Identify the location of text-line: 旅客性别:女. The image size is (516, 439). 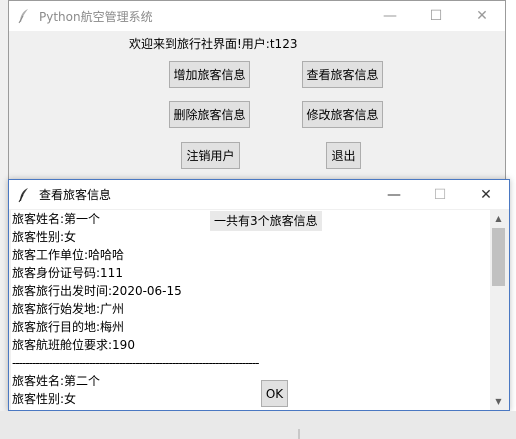
(44, 399).